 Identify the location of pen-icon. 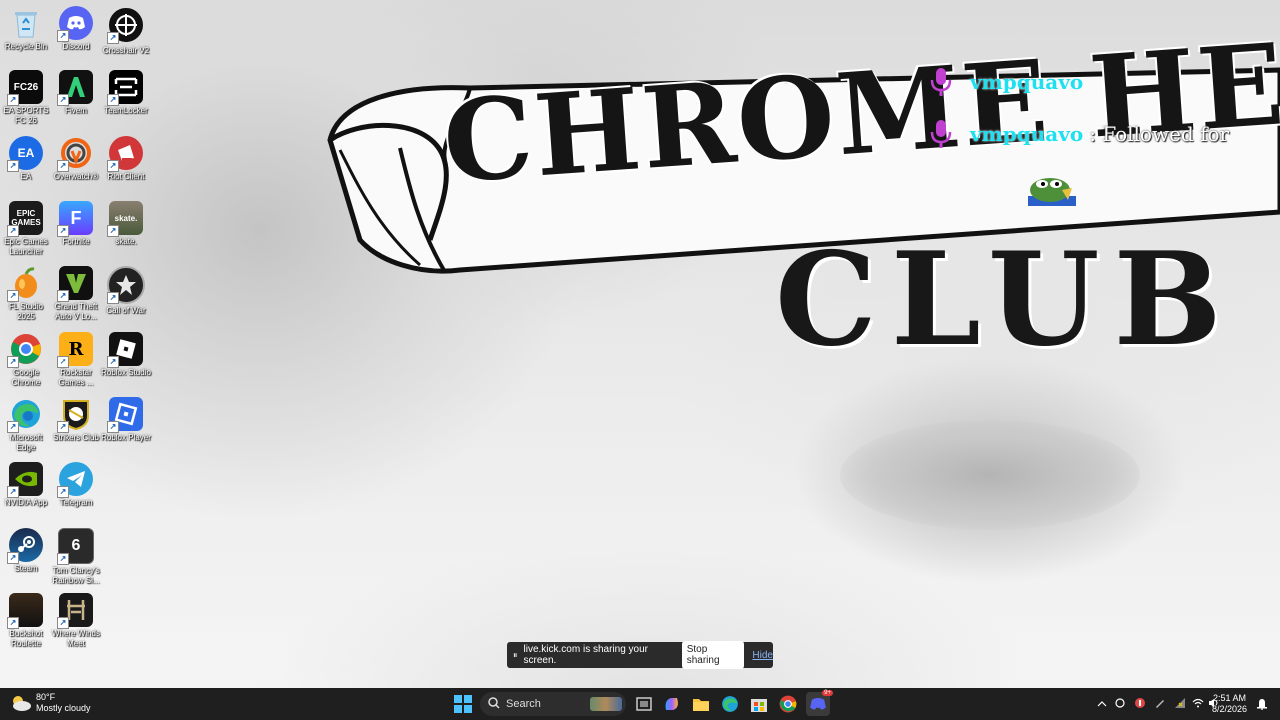
(1160, 704).